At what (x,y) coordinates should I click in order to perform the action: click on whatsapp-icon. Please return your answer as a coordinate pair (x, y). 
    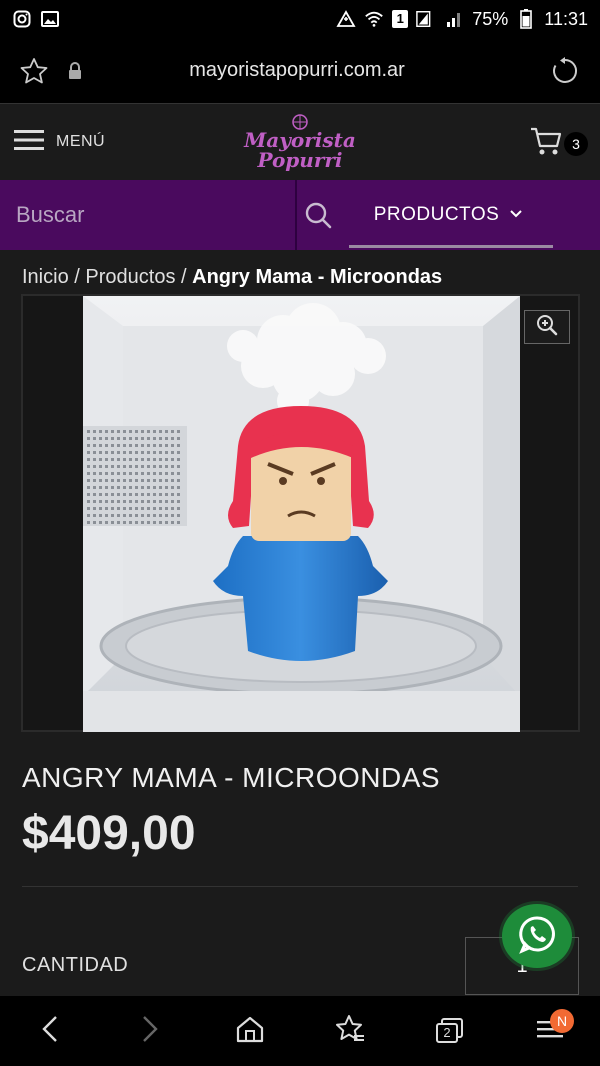
    Looking at the image, I should click on (537, 936).